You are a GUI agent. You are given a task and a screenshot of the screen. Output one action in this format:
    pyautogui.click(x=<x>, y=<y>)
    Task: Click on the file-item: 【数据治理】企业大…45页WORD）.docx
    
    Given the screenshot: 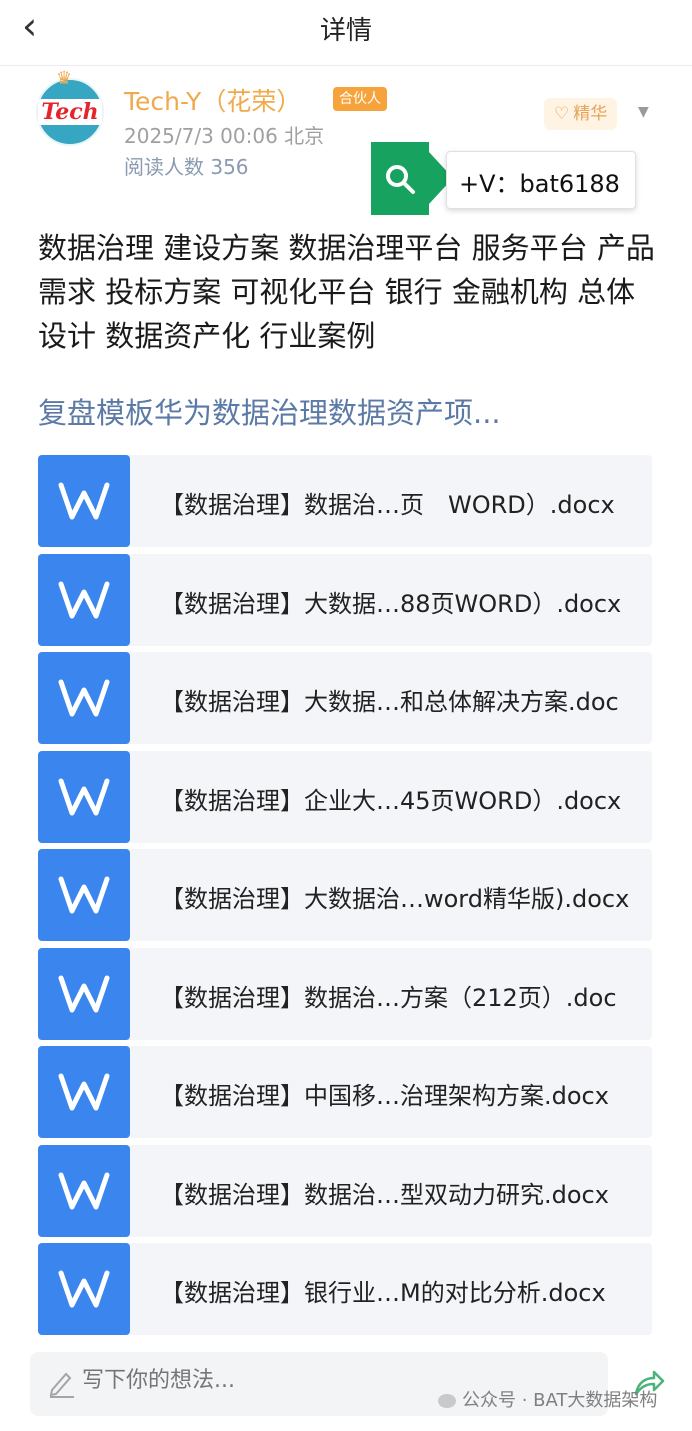 What is the action you would take?
    pyautogui.click(x=345, y=797)
    